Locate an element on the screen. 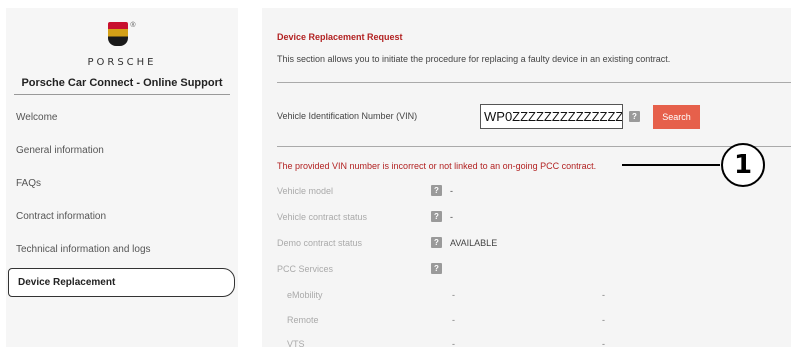 This screenshot has height=347, width=791. vehicle-contract-status-value: - is located at coordinates (451, 217).